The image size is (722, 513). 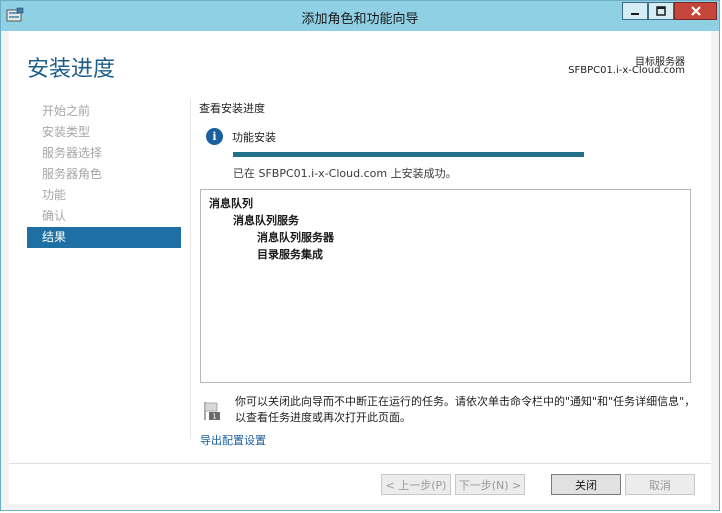 What do you see at coordinates (72, 153) in the screenshot?
I see `nav-item-server-selection: 服务器选择` at bounding box center [72, 153].